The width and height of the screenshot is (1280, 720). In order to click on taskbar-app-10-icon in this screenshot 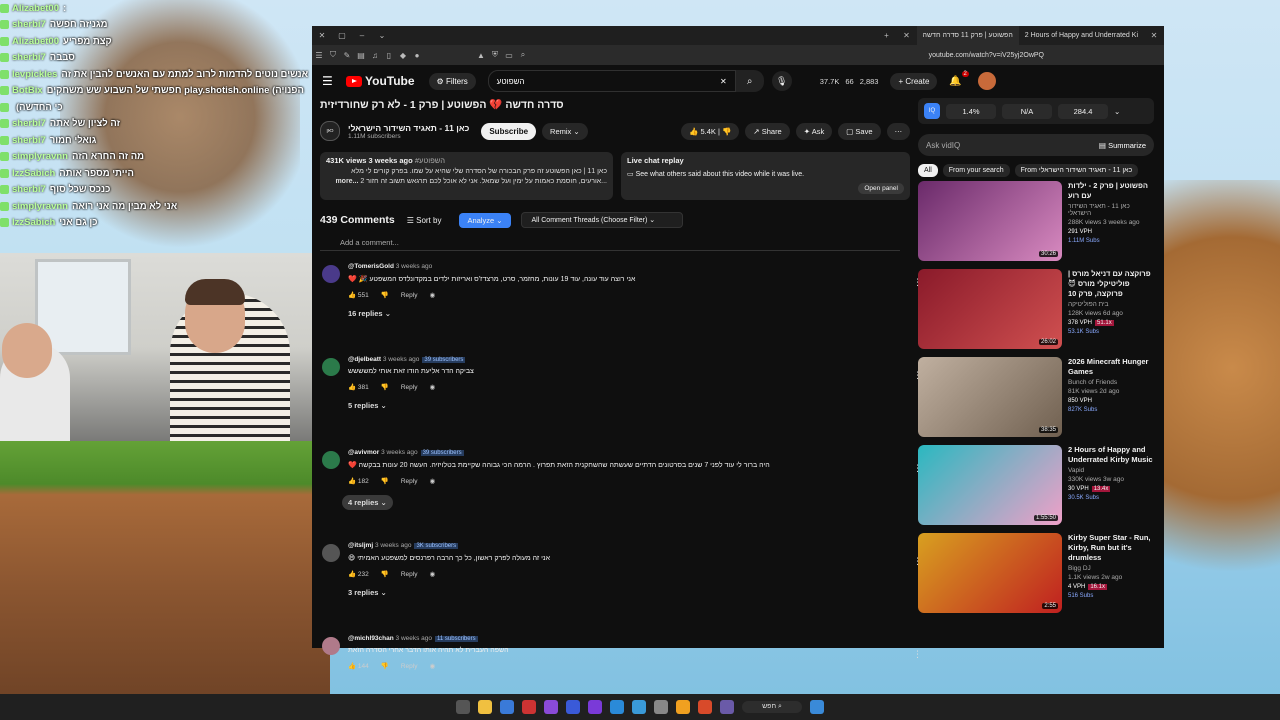, I will do `click(661, 707)`.